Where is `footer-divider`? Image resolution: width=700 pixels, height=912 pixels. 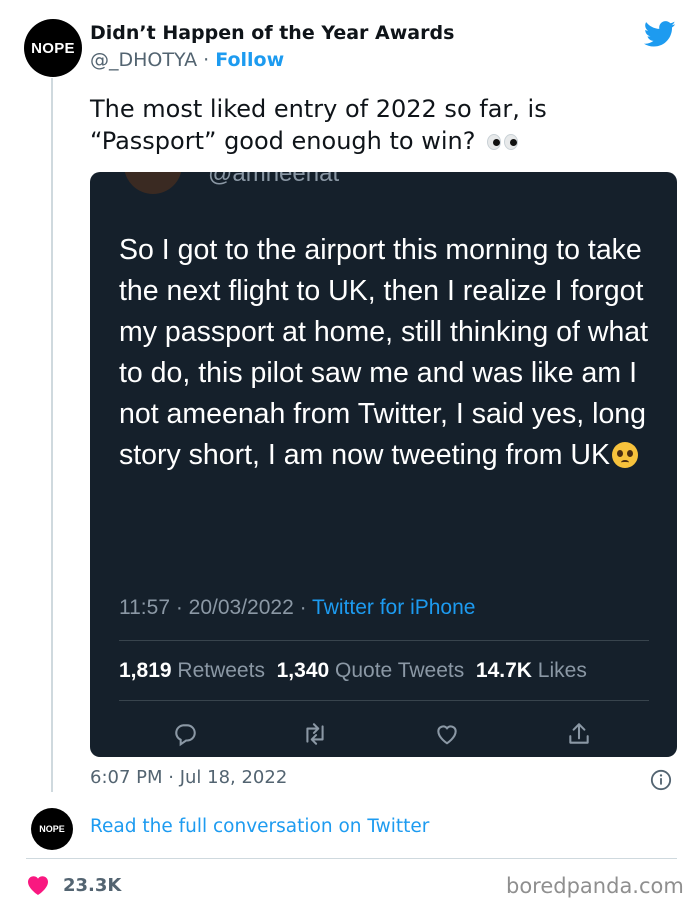 footer-divider is located at coordinates (351, 858).